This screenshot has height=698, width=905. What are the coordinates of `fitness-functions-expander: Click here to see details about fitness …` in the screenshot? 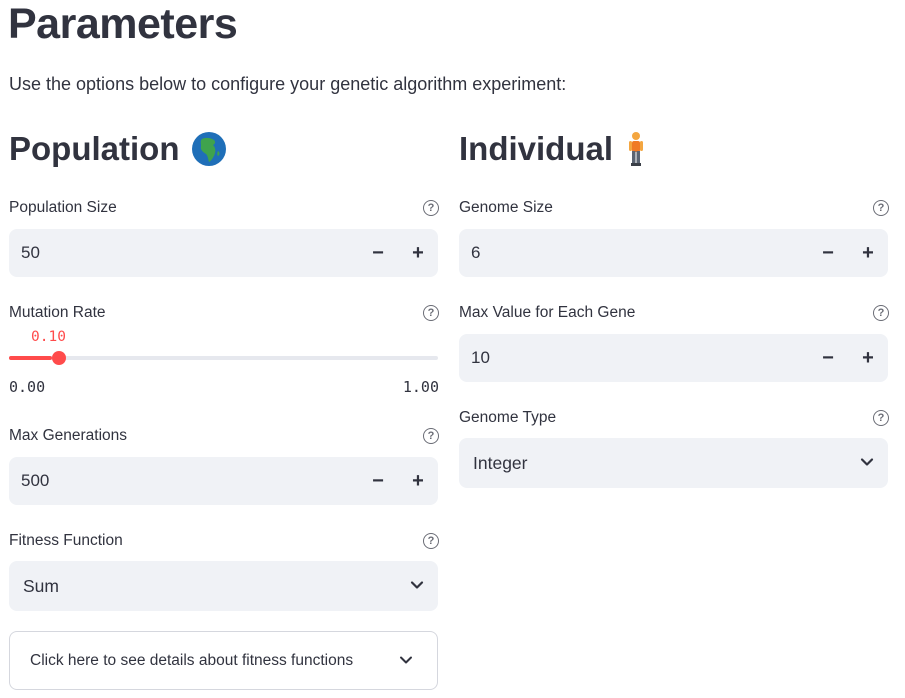 It's located at (223, 660).